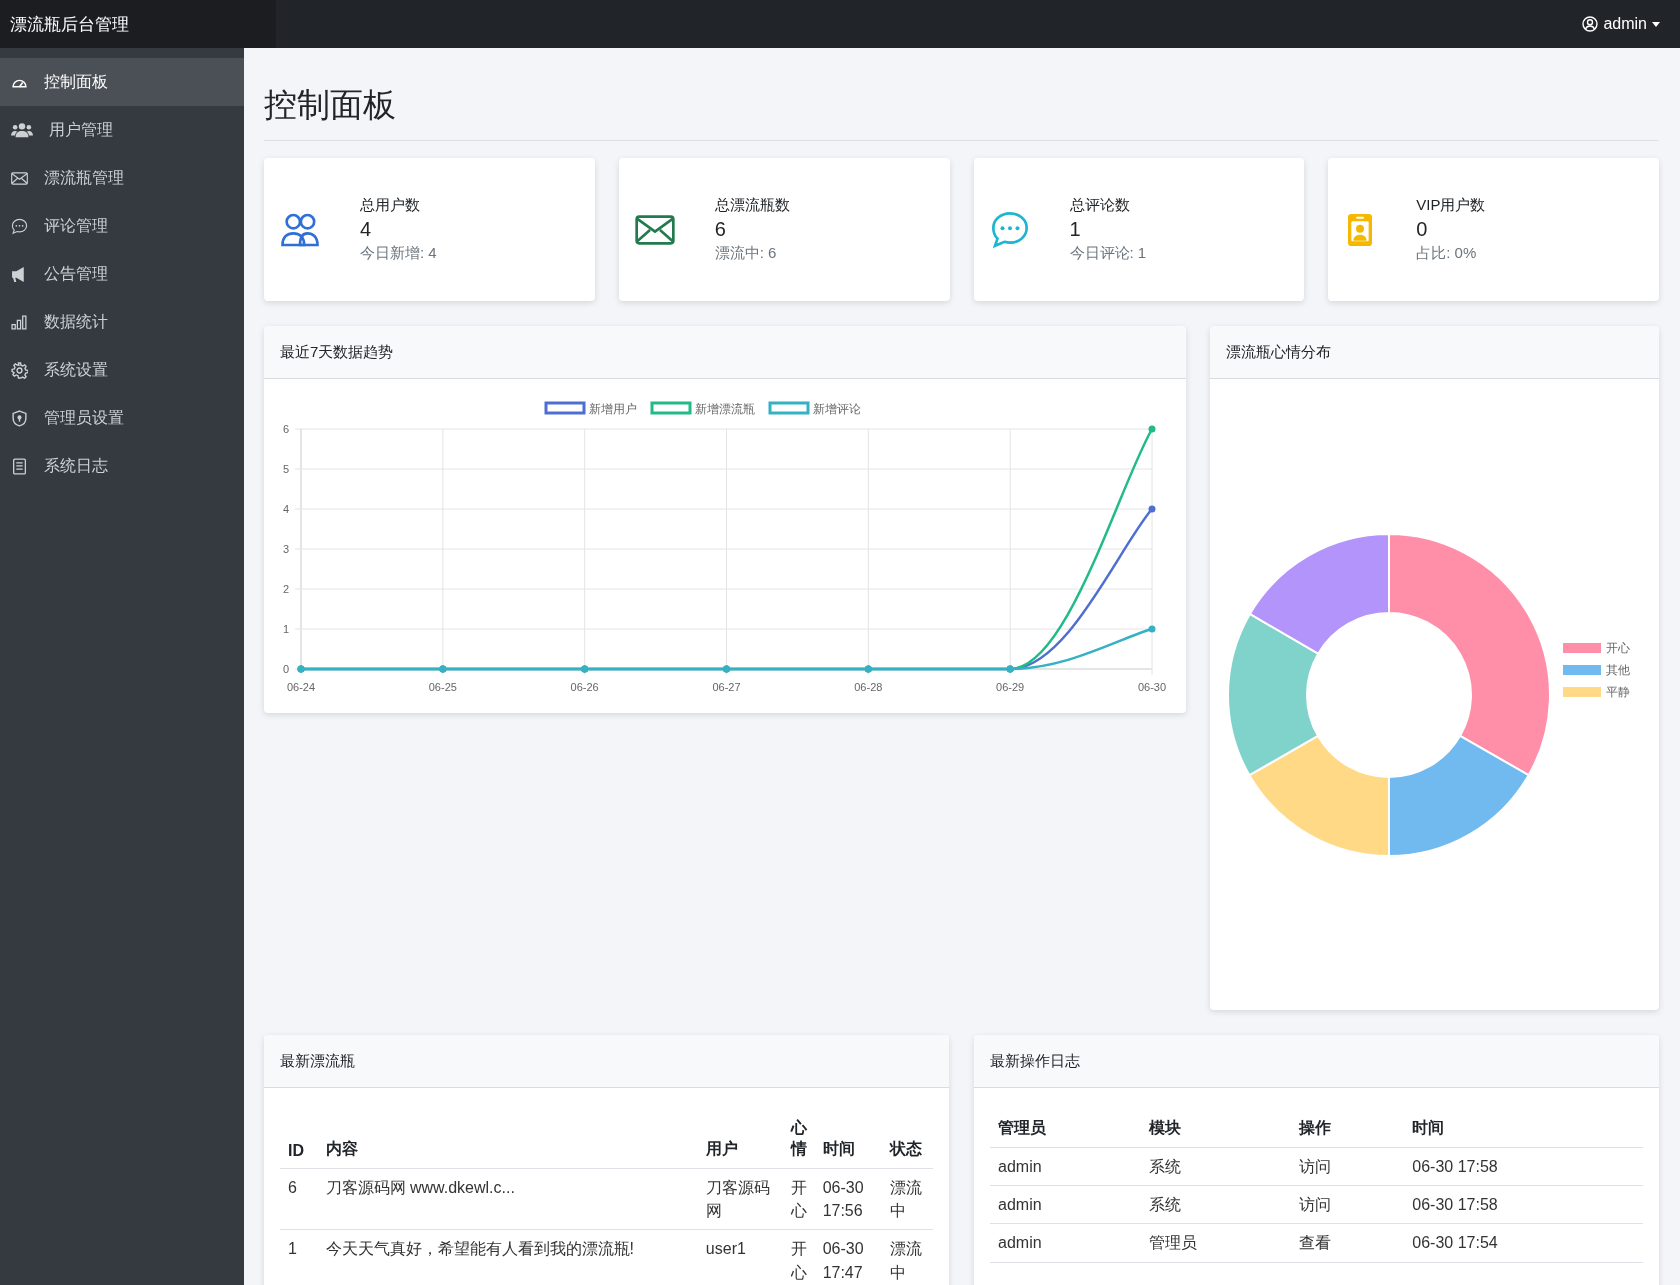 This screenshot has width=1680, height=1285. I want to click on table-cell: 1, so click(299, 1257).